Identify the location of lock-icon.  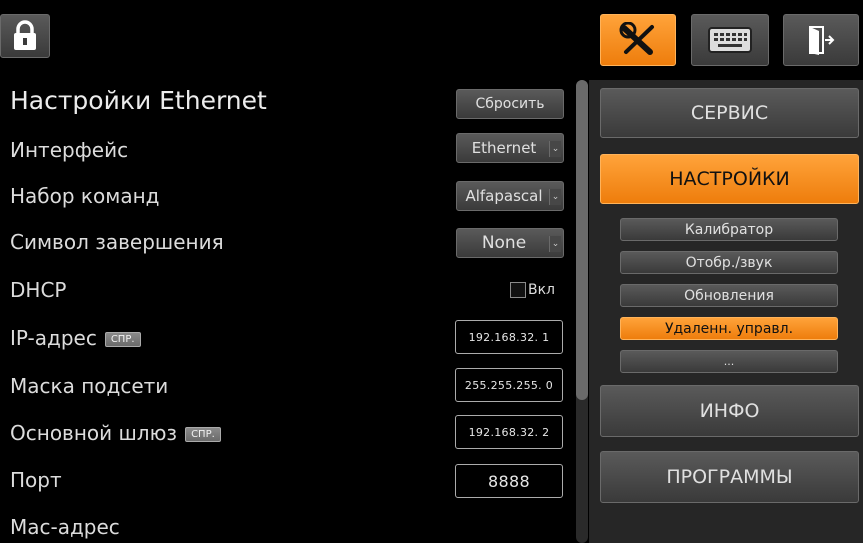
(25, 35).